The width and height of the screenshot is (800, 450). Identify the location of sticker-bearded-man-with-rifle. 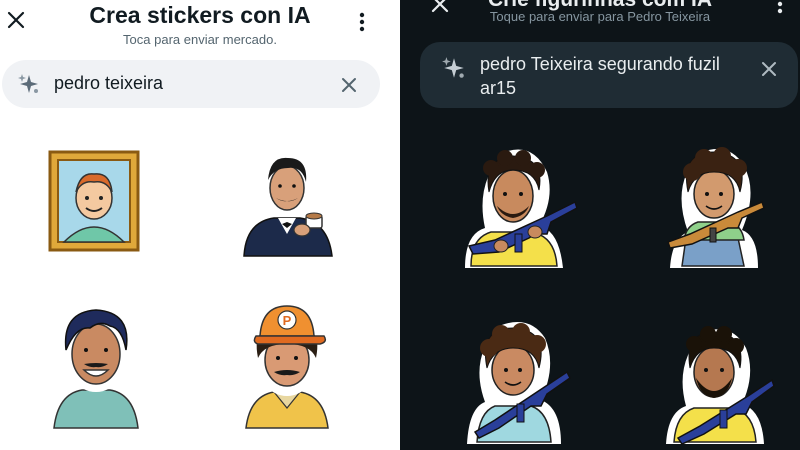
(716, 382).